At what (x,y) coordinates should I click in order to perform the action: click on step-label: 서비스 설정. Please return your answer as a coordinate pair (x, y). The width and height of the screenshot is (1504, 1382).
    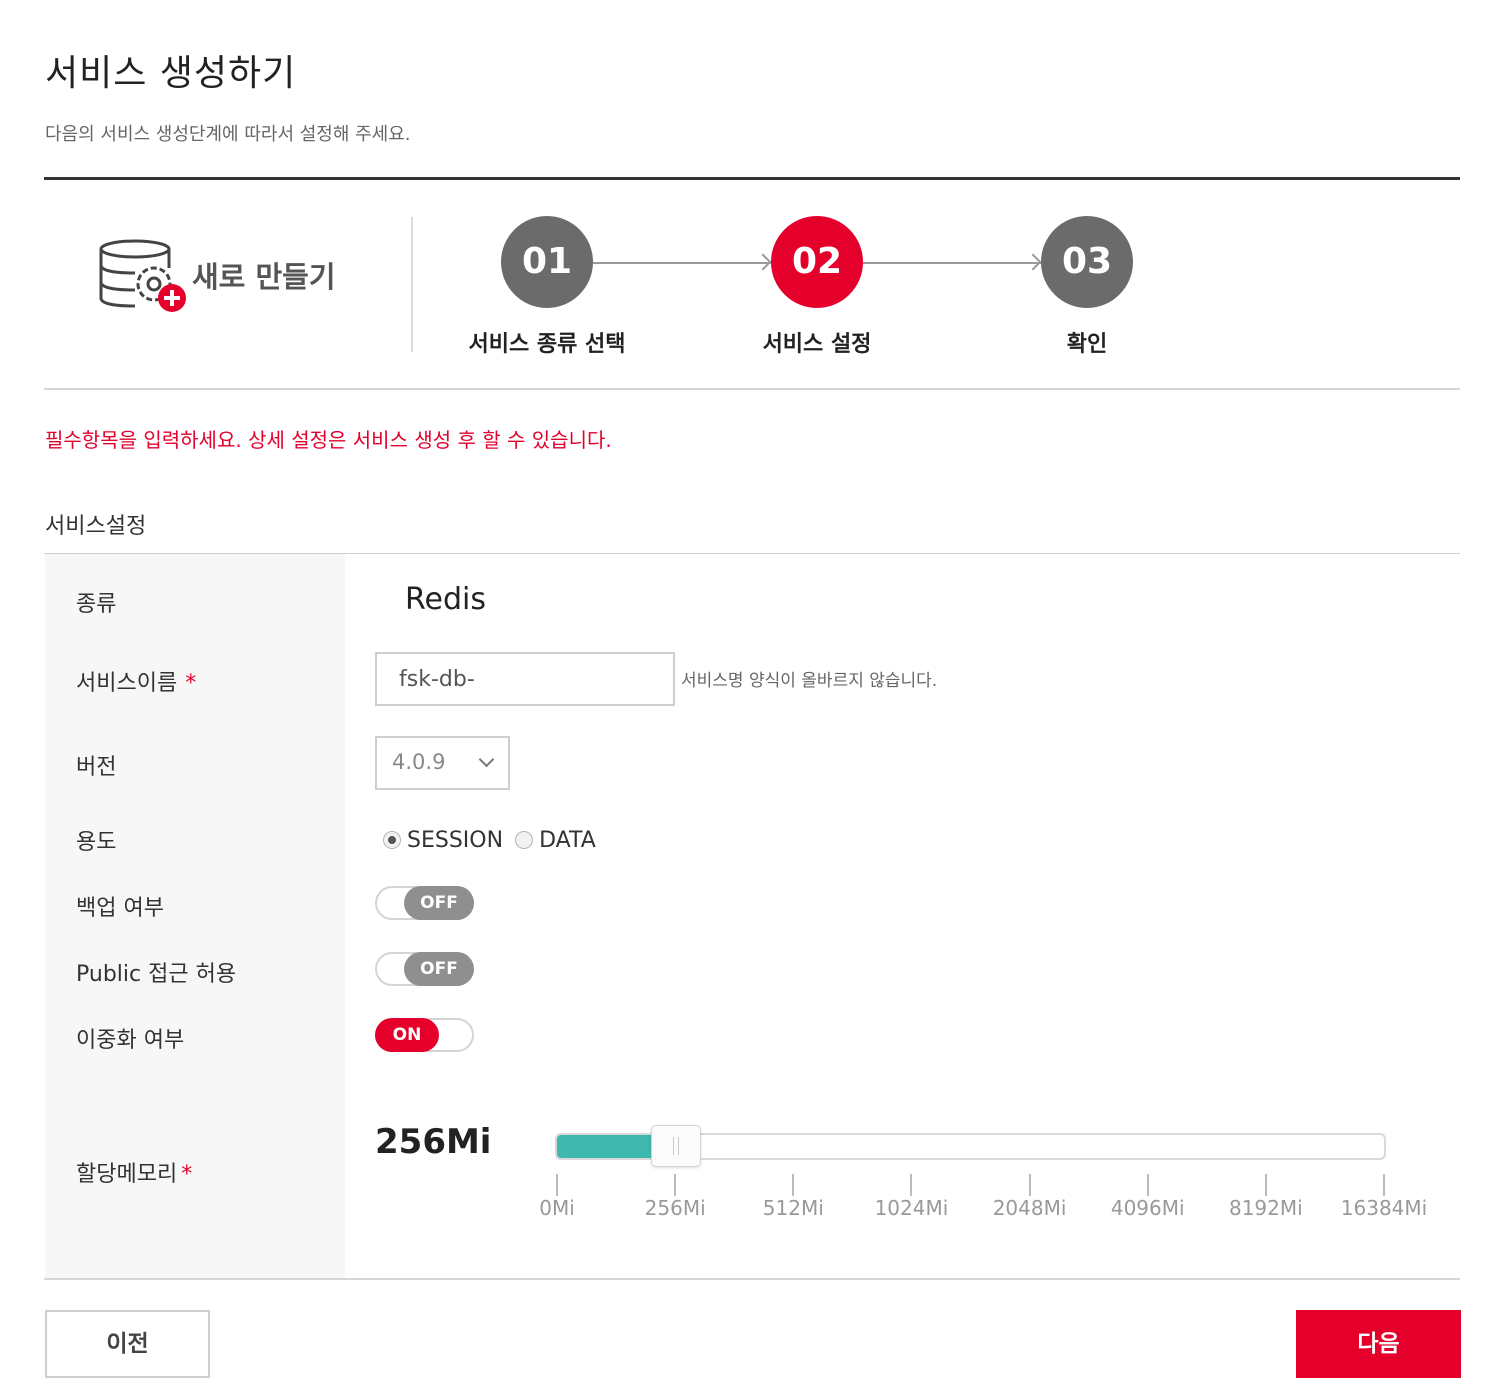
    Looking at the image, I should click on (817, 344).